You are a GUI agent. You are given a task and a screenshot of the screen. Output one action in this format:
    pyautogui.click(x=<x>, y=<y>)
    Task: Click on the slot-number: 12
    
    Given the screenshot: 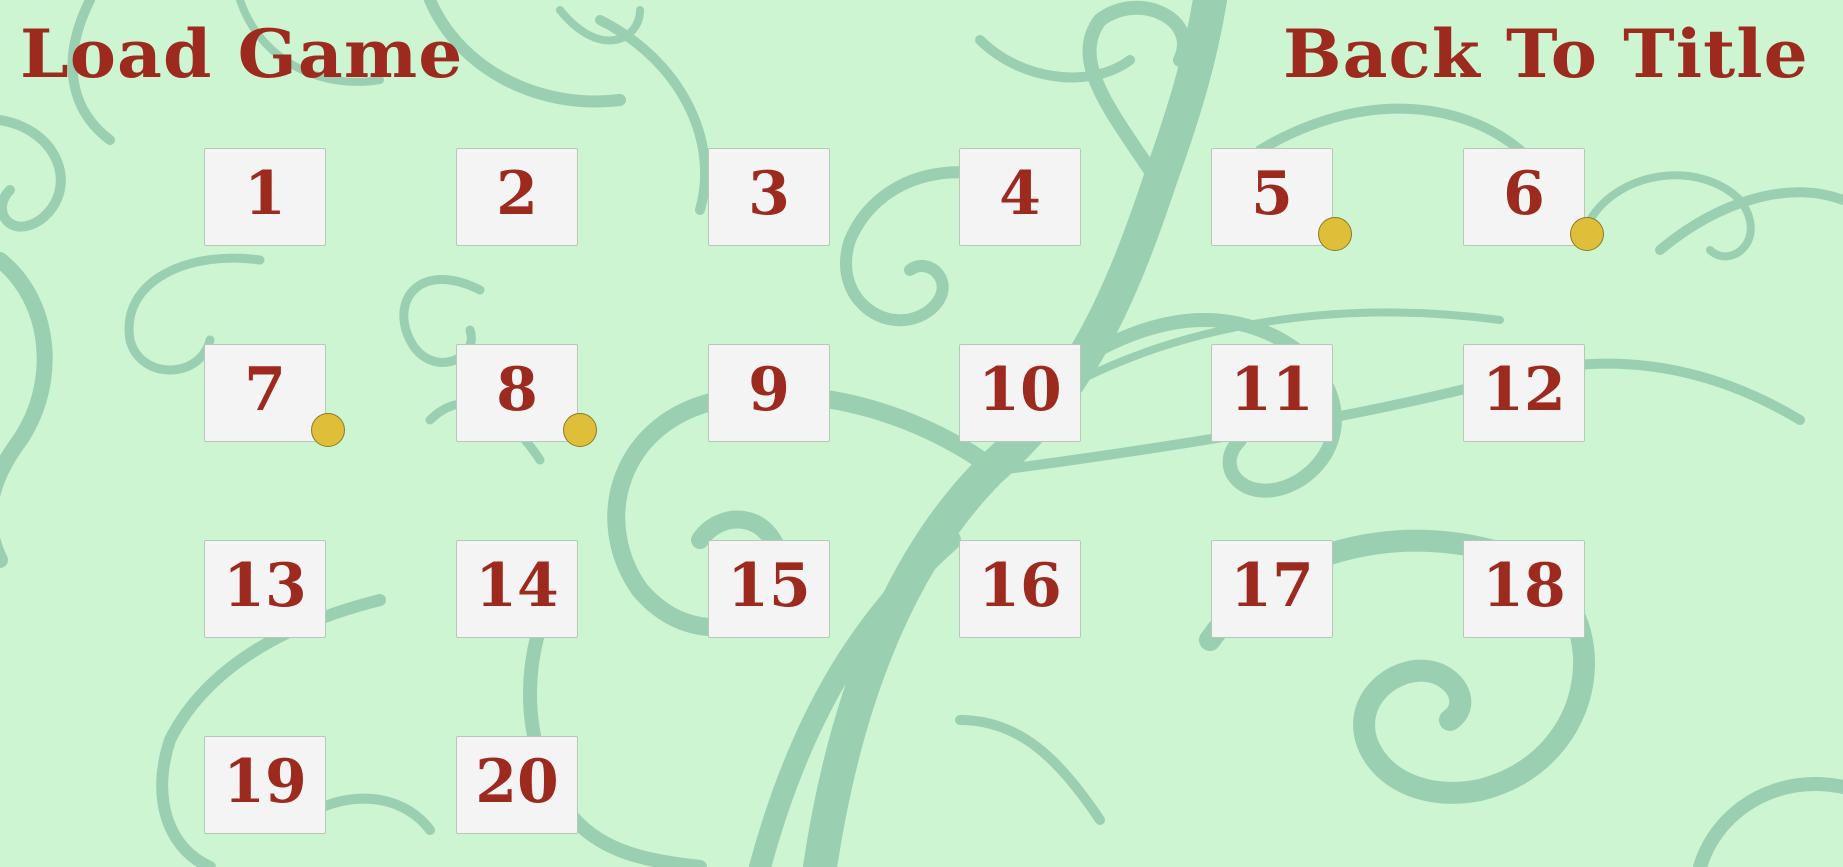 What is the action you would take?
    pyautogui.click(x=1524, y=390)
    